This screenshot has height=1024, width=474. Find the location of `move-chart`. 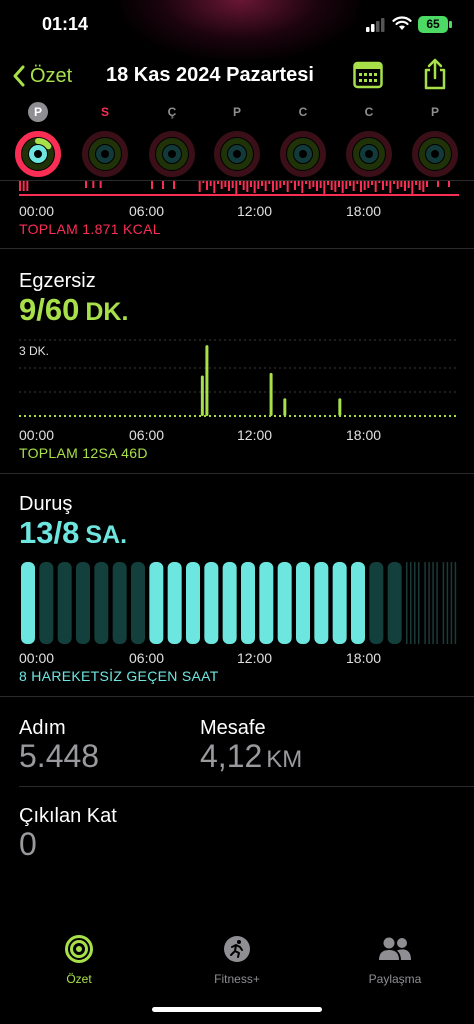

move-chart is located at coordinates (239, 188).